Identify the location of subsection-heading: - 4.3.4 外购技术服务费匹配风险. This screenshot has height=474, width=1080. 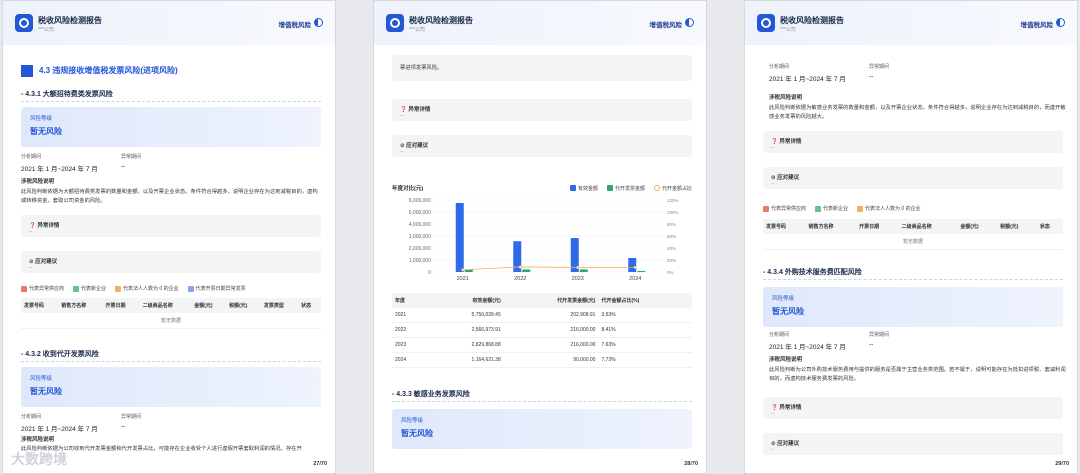
(913, 273).